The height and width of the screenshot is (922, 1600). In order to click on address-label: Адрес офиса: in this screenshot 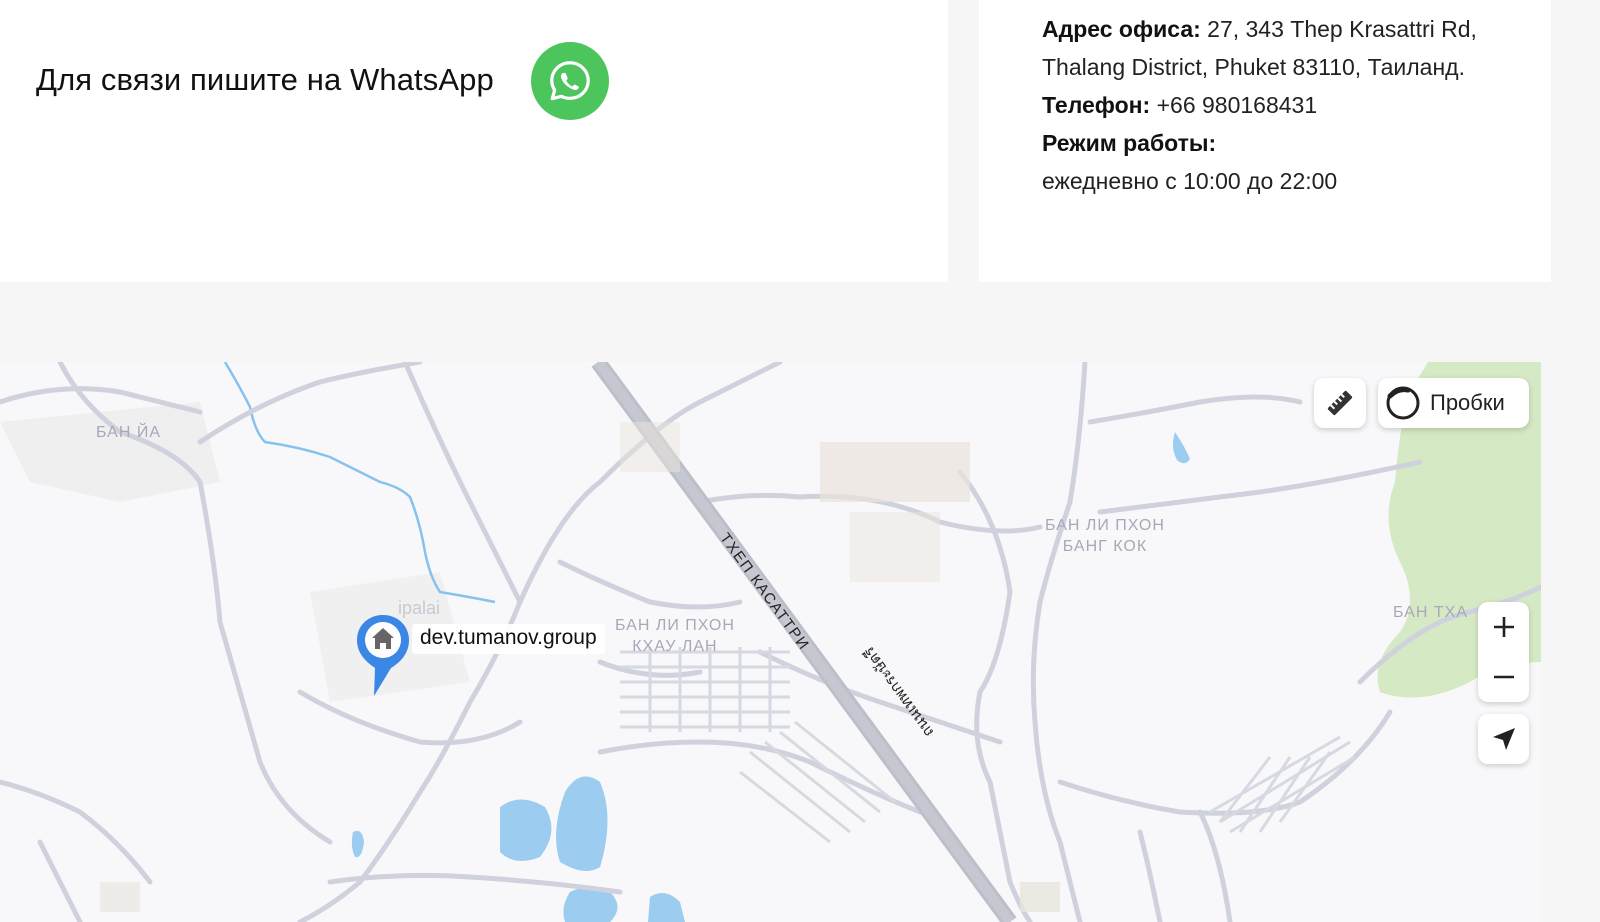, I will do `click(1121, 29)`.